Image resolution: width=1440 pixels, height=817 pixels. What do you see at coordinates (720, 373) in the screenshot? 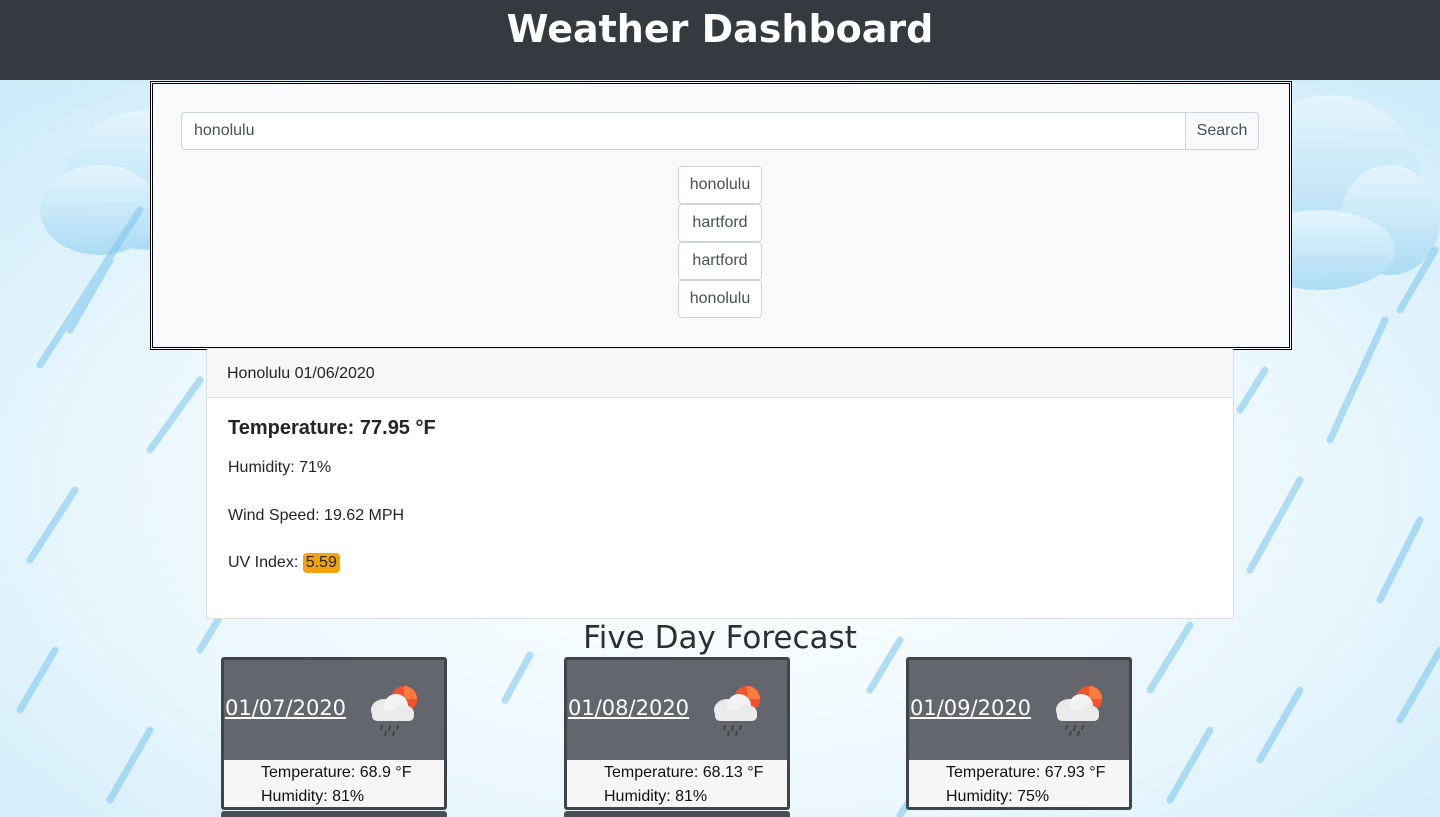
I see `current-city-date: Honolulu 01/06/2020` at bounding box center [720, 373].